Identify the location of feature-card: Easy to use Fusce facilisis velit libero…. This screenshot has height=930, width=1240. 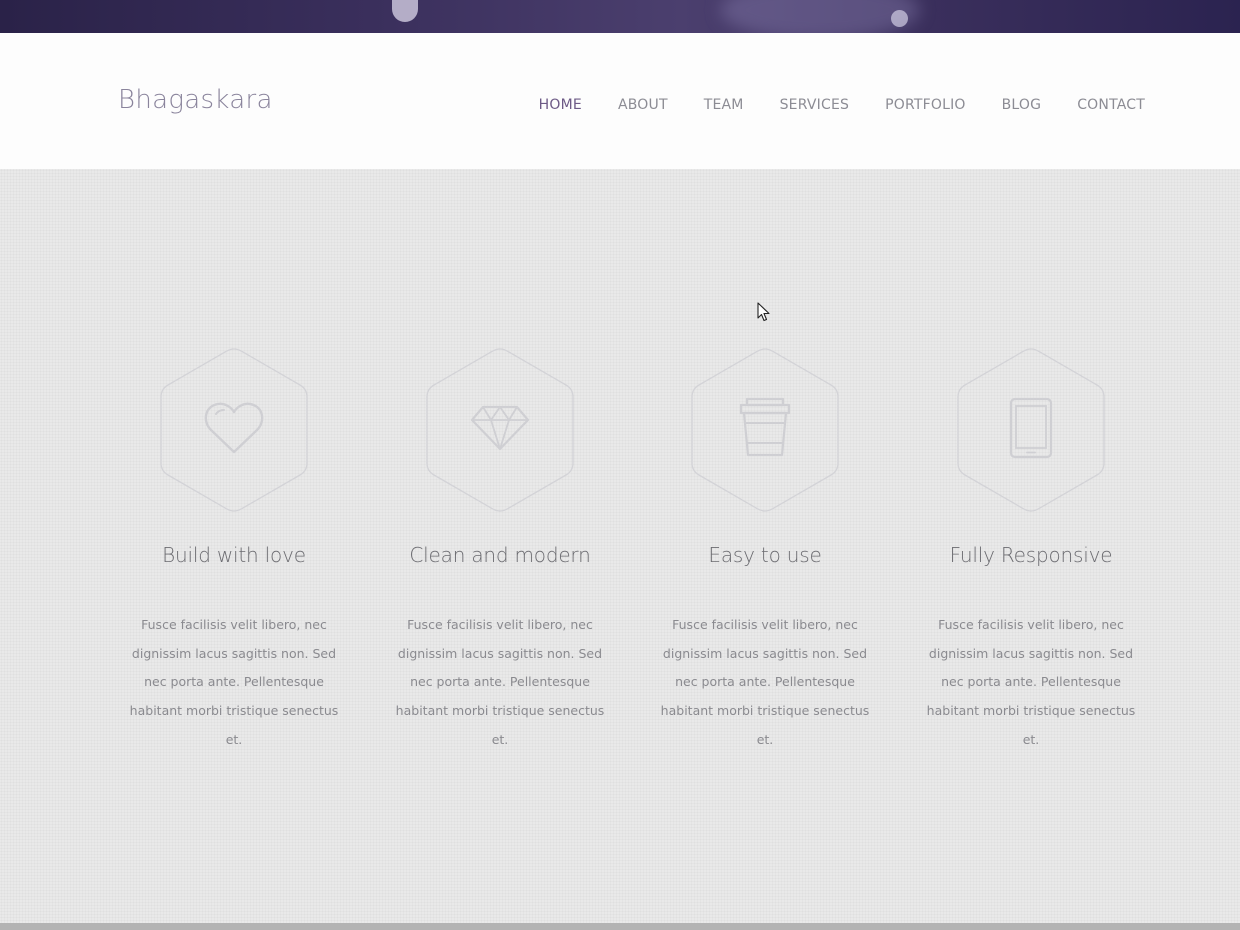
(765, 551).